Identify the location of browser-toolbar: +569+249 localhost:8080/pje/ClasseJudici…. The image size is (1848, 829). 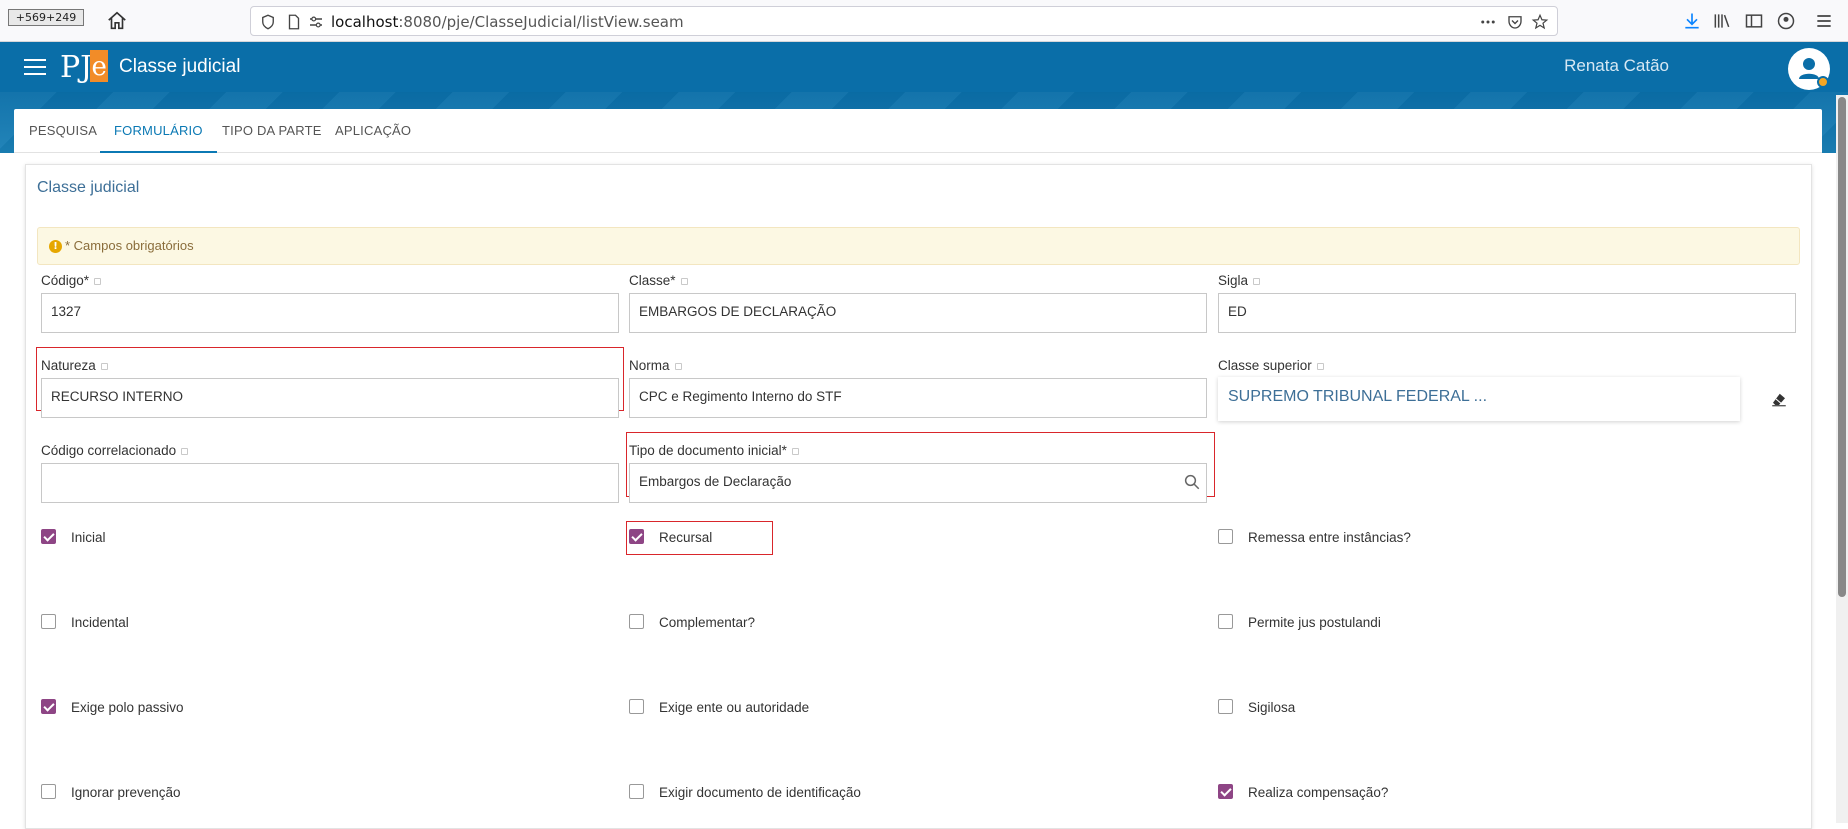
(924, 21).